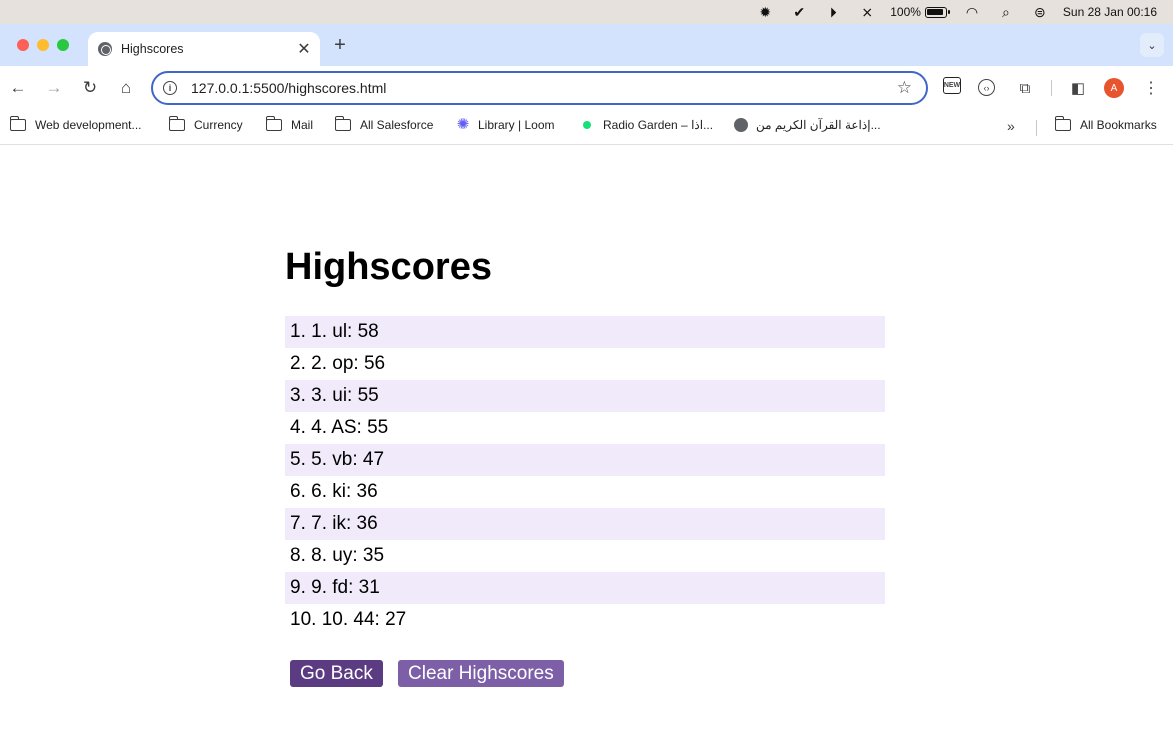 This screenshot has width=1173, height=738. What do you see at coordinates (289, 124) in the screenshot?
I see `bookmark-mail: Mail` at bounding box center [289, 124].